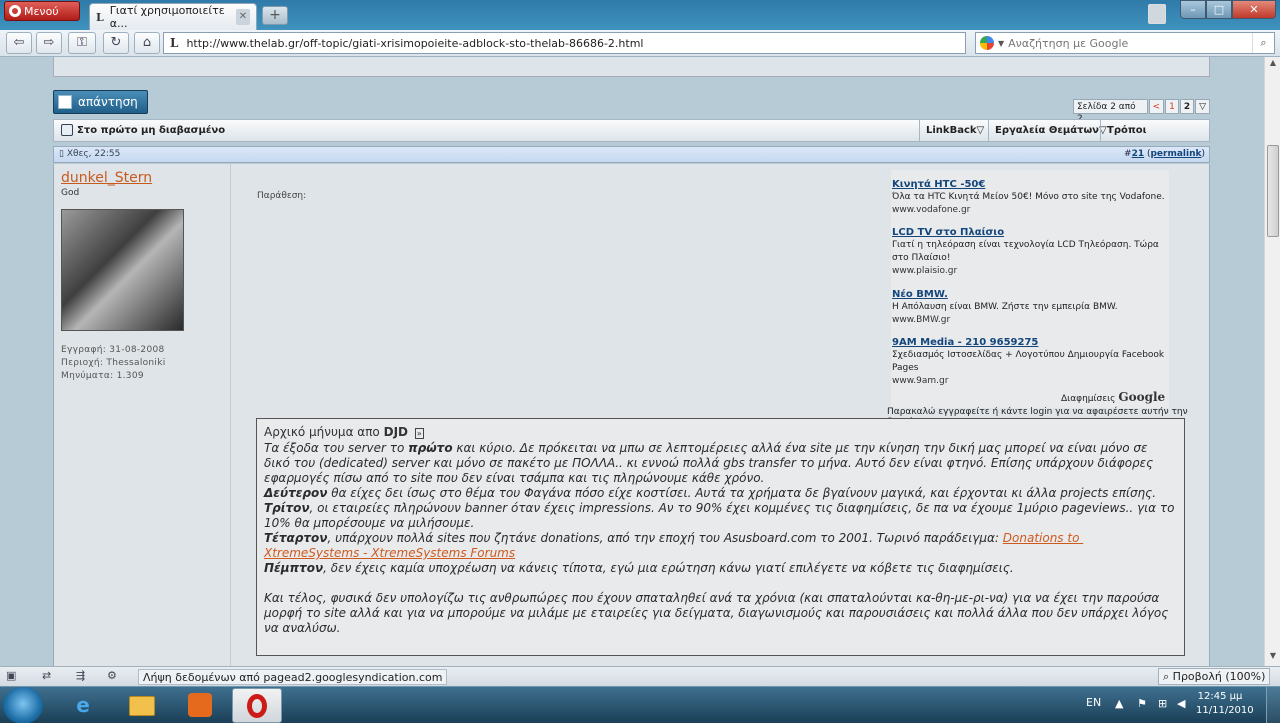 This screenshot has width=1280, height=723. Describe the element at coordinates (174, 43) in the screenshot. I see `site-favicon-icon: L` at that location.